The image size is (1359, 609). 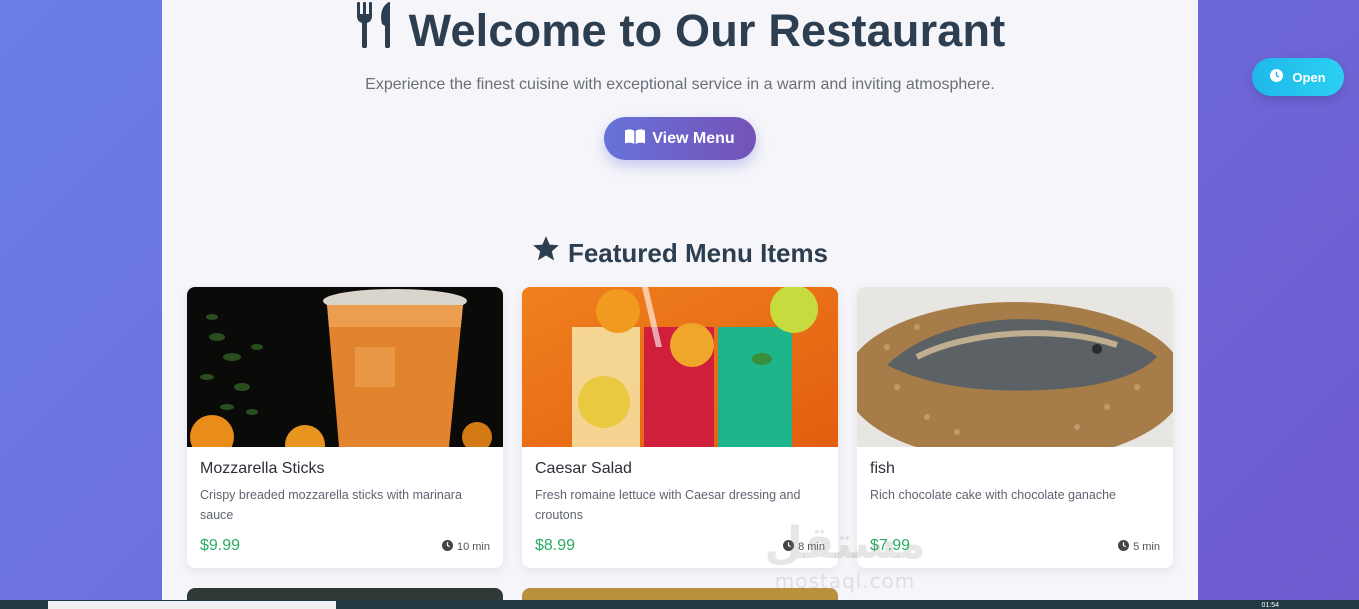 I want to click on view-menu-label: View Menu, so click(x=693, y=138).